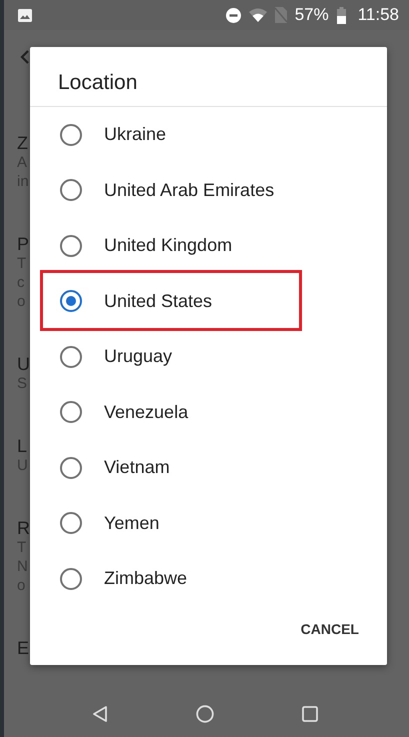 This screenshot has height=737, width=409. I want to click on do-not-disturb-icon, so click(233, 15).